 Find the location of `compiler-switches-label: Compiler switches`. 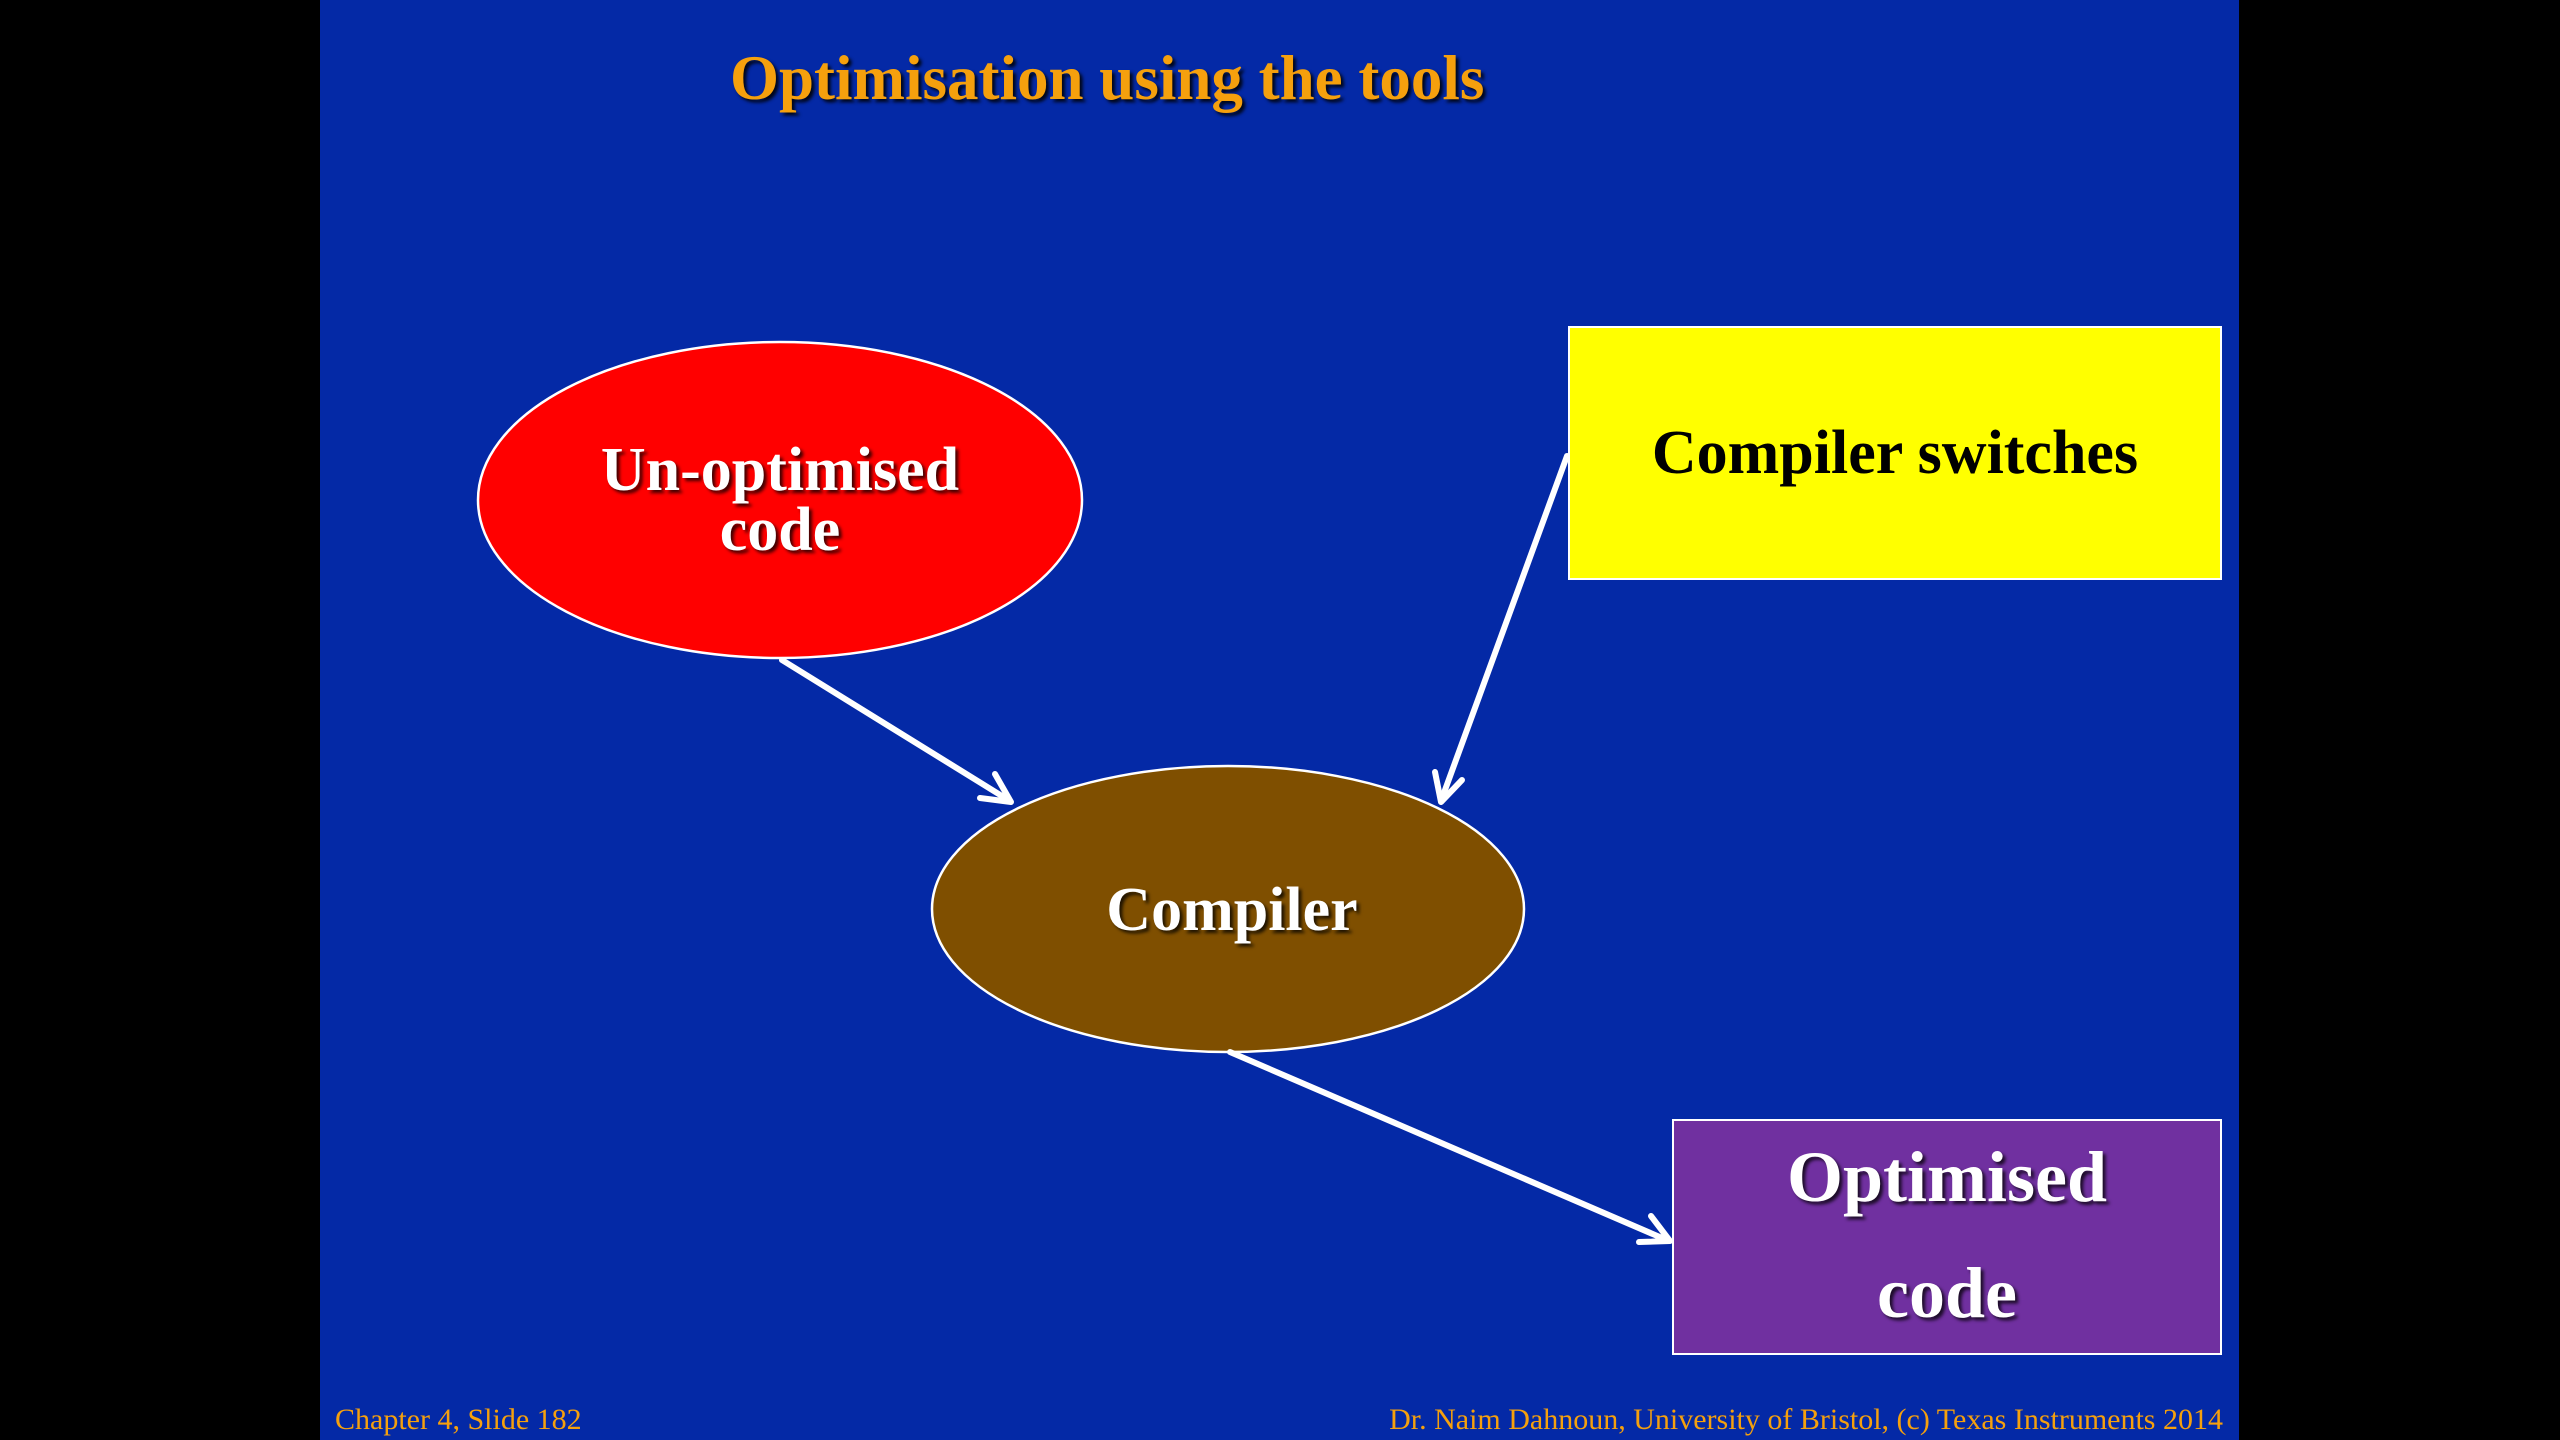

compiler-switches-label: Compiler switches is located at coordinates (1895, 453).